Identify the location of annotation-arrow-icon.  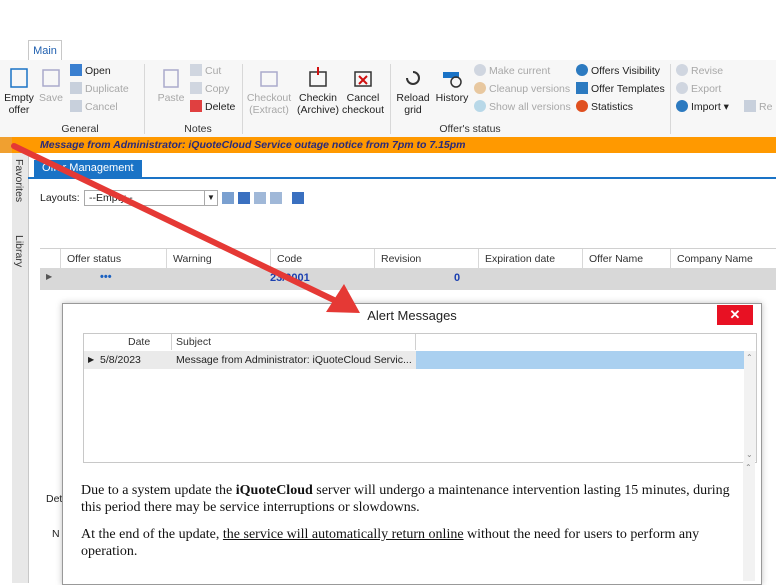
(185, 228).